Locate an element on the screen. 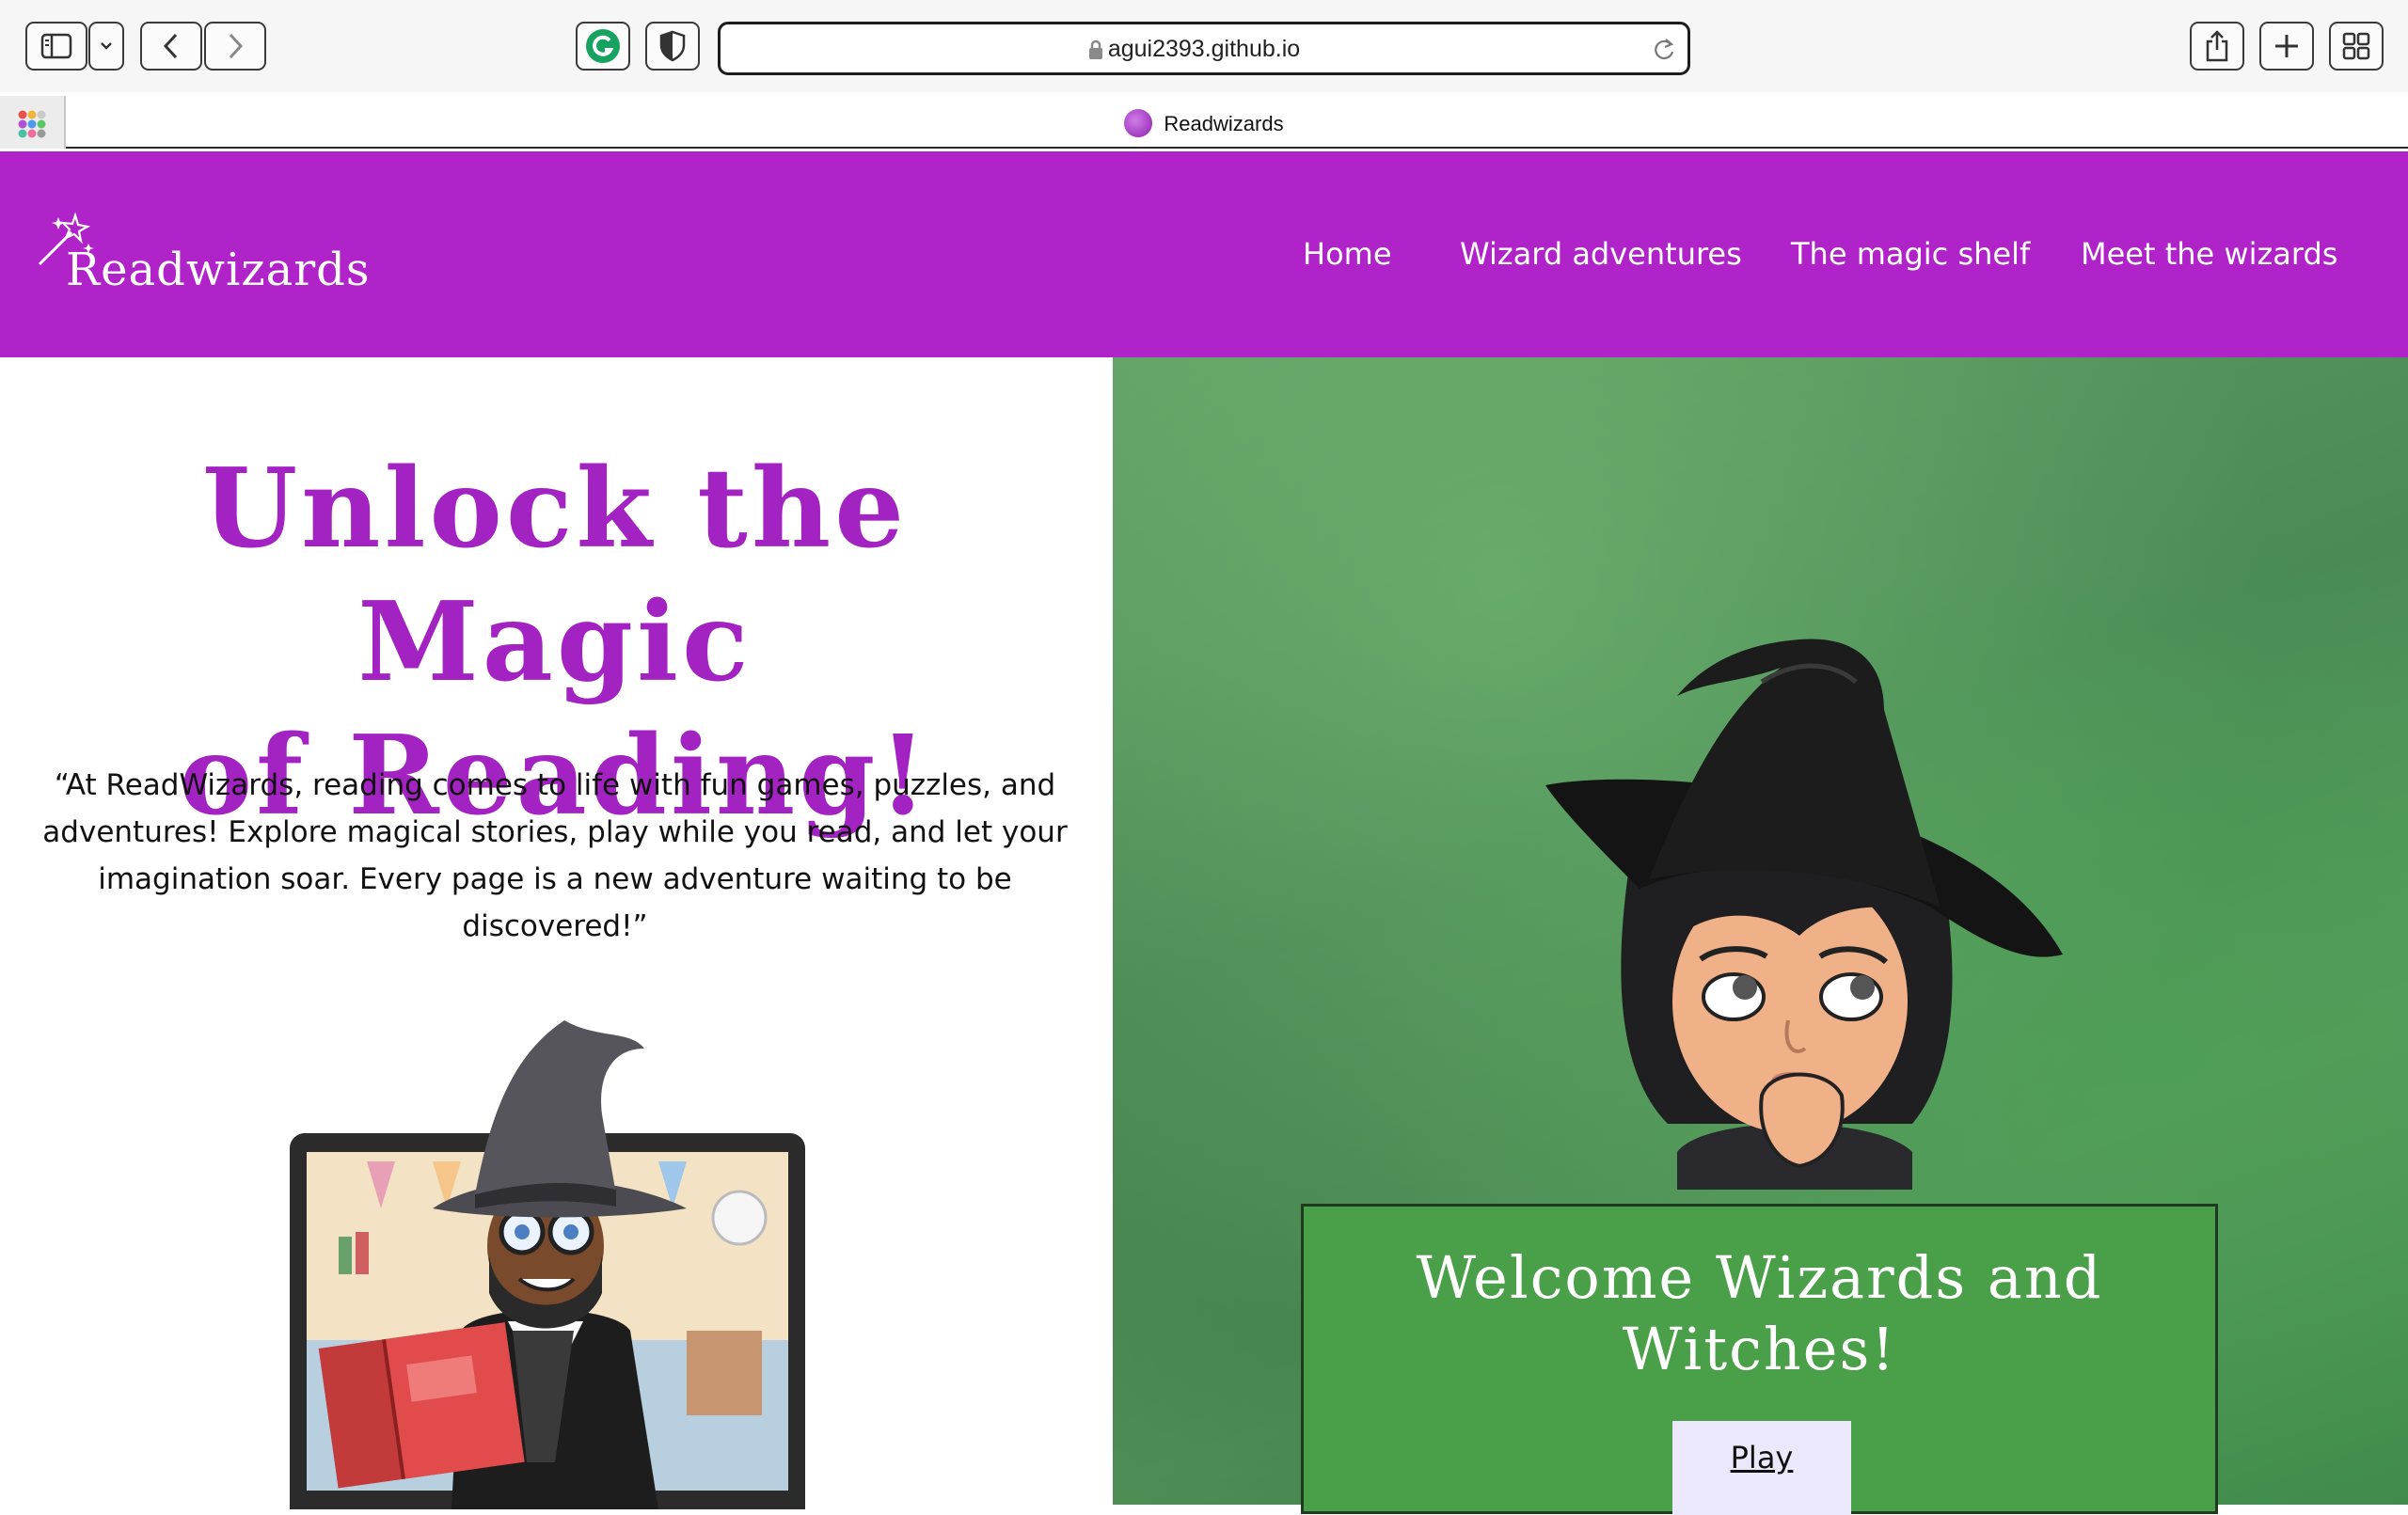 This screenshot has width=2408, height=1515. url-text: agui2393.github.io is located at coordinates (1204, 49).